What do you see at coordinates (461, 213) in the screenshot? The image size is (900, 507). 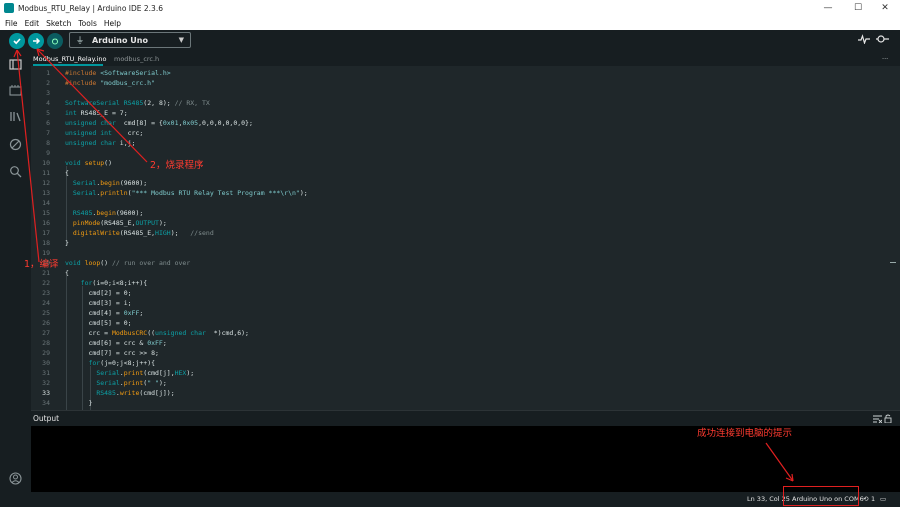 I see `code-line: 15 RS485.begin(9600);` at bounding box center [461, 213].